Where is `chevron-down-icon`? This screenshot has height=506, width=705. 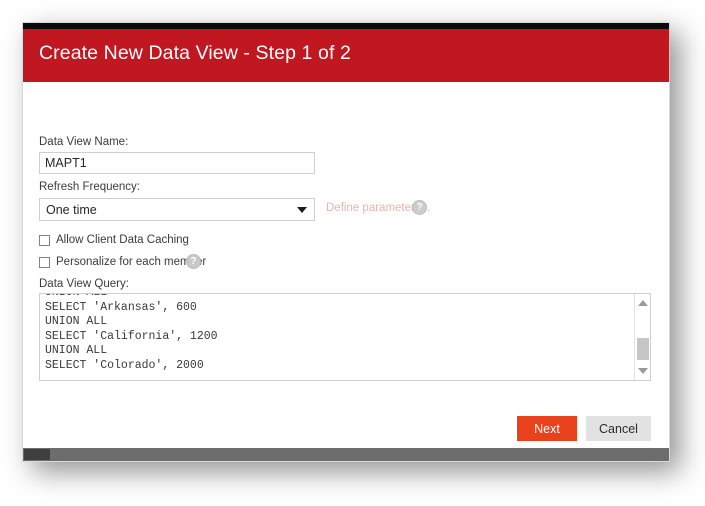
chevron-down-icon is located at coordinates (302, 210).